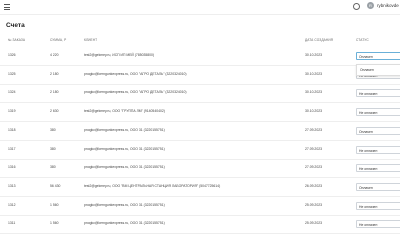  Describe the element at coordinates (200, 7) in the screenshot. I see `top-bar: R rybnikovde` at that location.